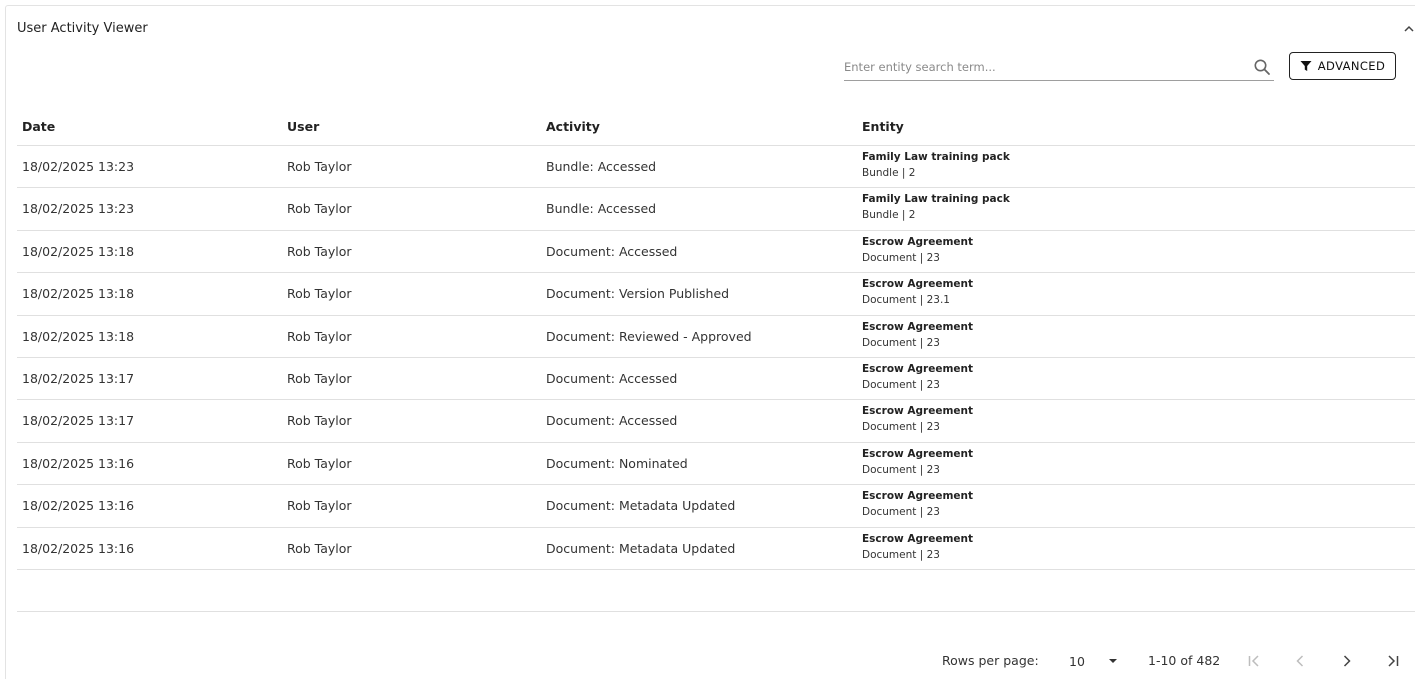 This screenshot has width=1415, height=679. I want to click on table-header: Date User Activity Entity, so click(716, 123).